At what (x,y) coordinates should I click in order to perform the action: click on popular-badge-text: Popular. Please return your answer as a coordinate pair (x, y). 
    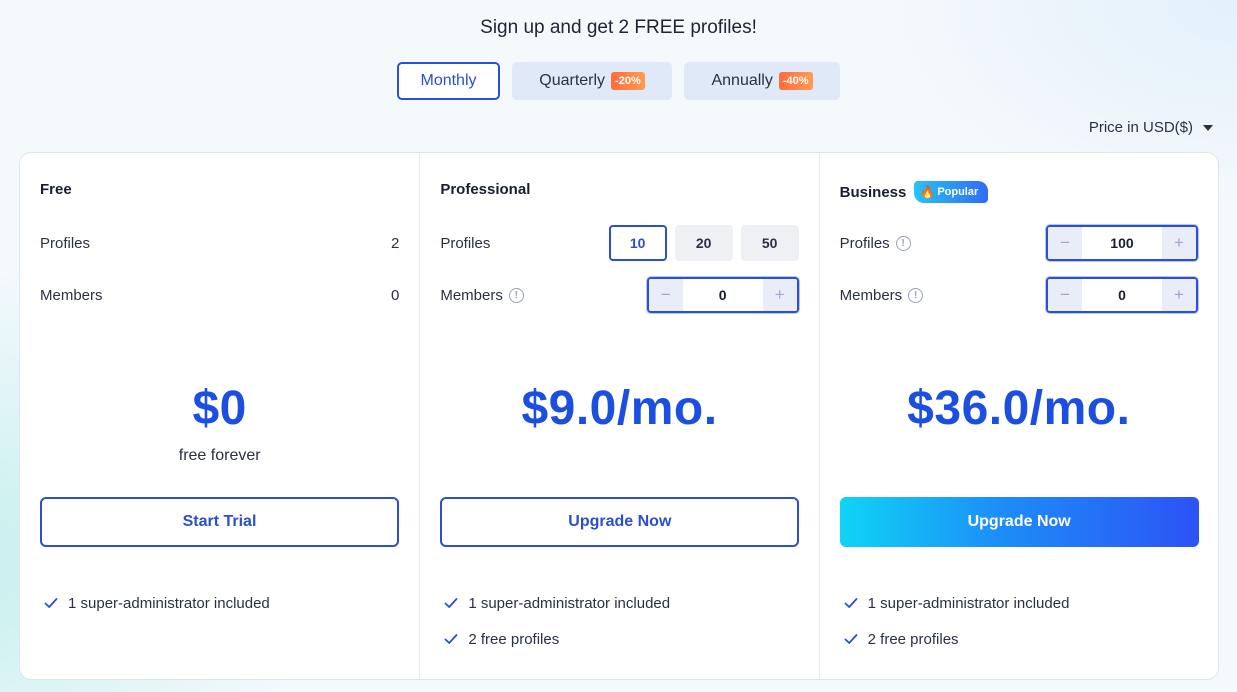
    Looking at the image, I should click on (958, 192).